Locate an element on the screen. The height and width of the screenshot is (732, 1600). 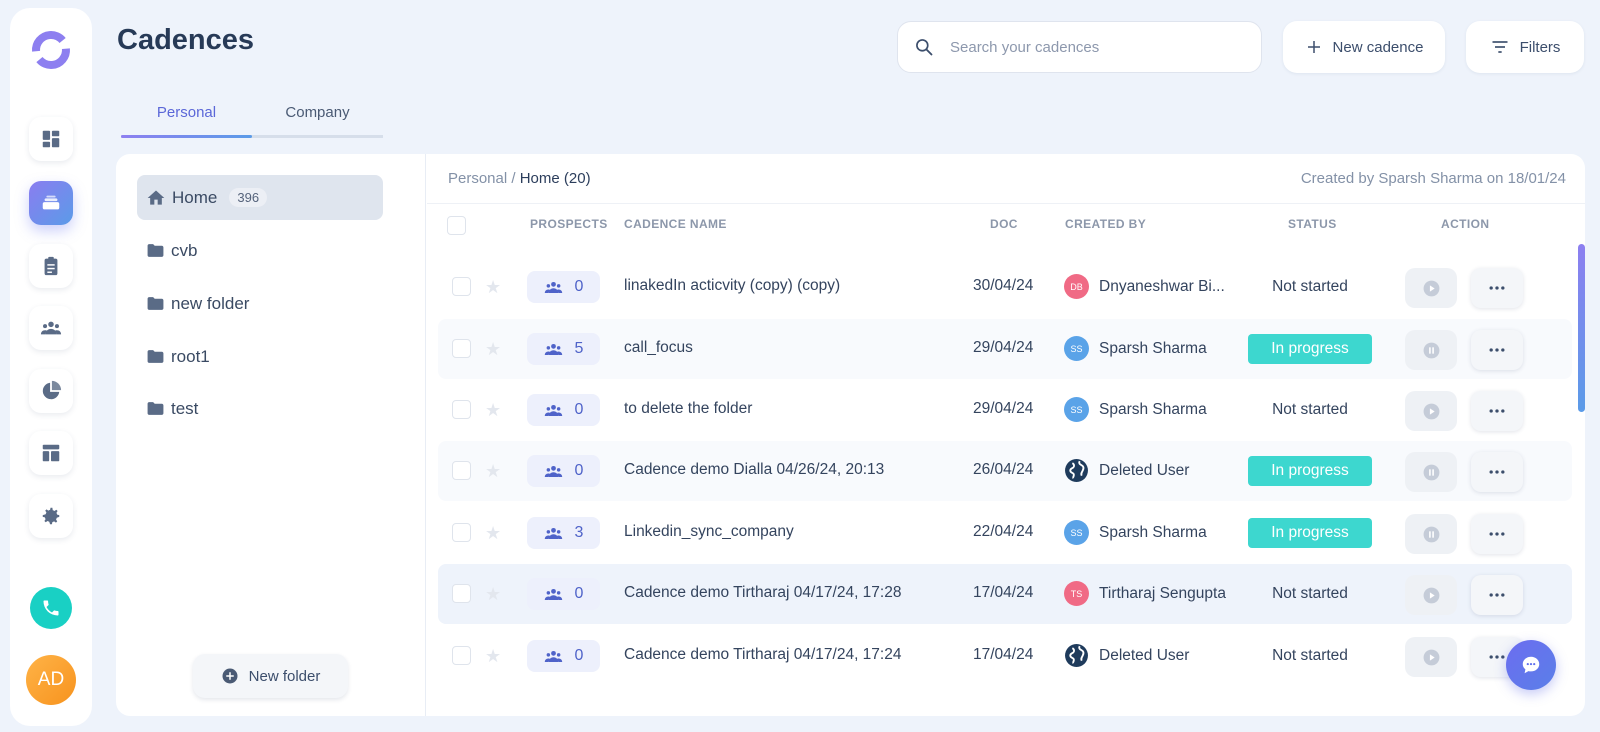
breadcrumb-root: Personal / is located at coordinates (482, 178).